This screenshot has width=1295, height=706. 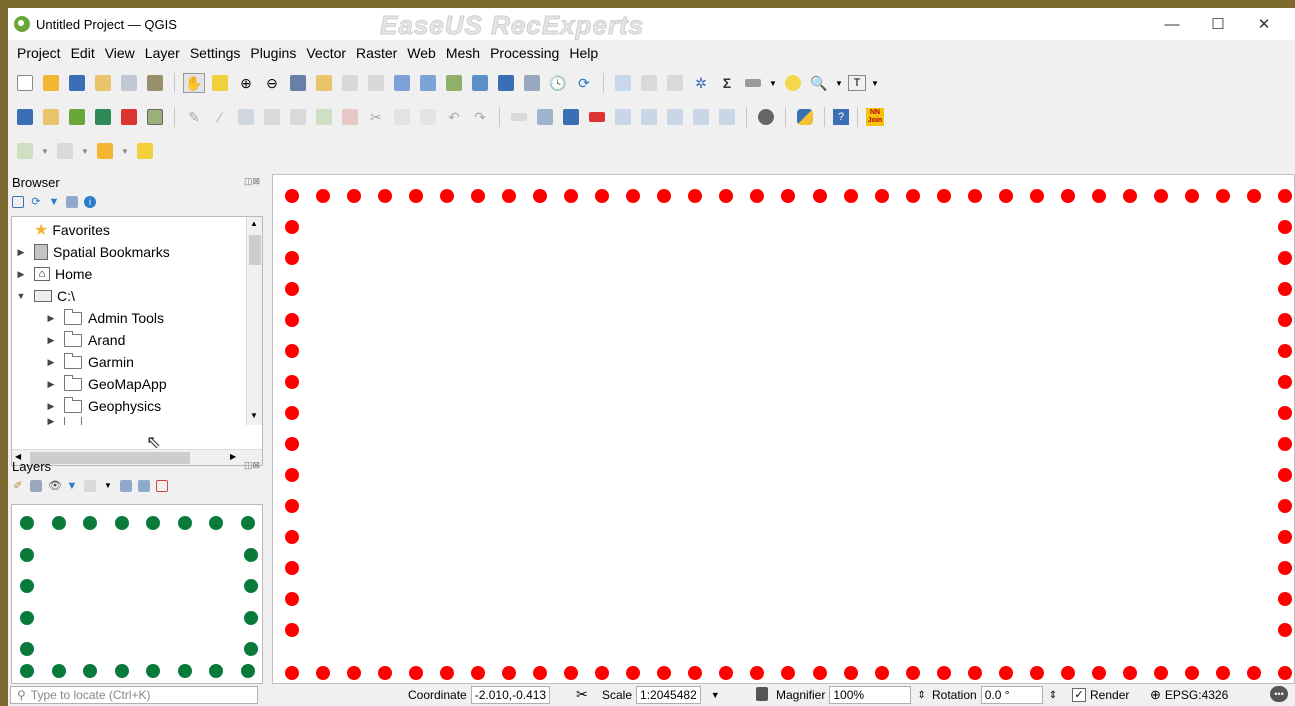 I want to click on magnifier-field: 100%, so click(x=870, y=695).